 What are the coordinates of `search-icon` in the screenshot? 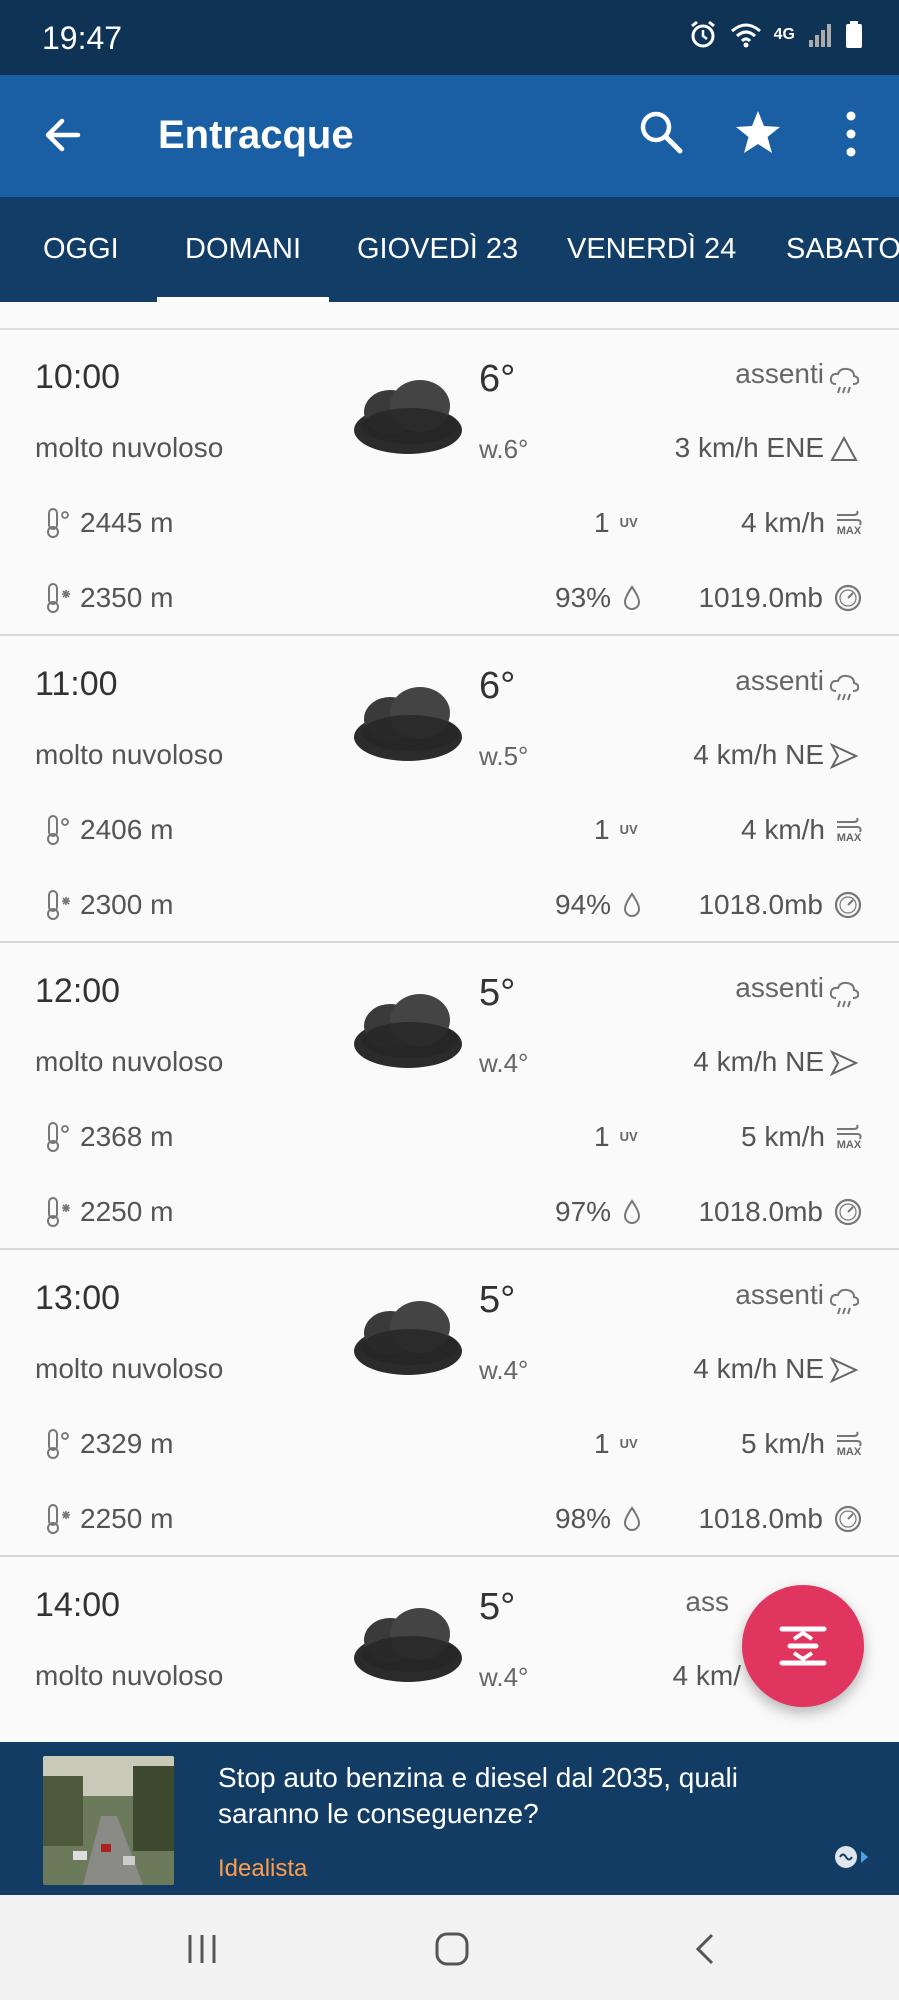 It's located at (661, 132).